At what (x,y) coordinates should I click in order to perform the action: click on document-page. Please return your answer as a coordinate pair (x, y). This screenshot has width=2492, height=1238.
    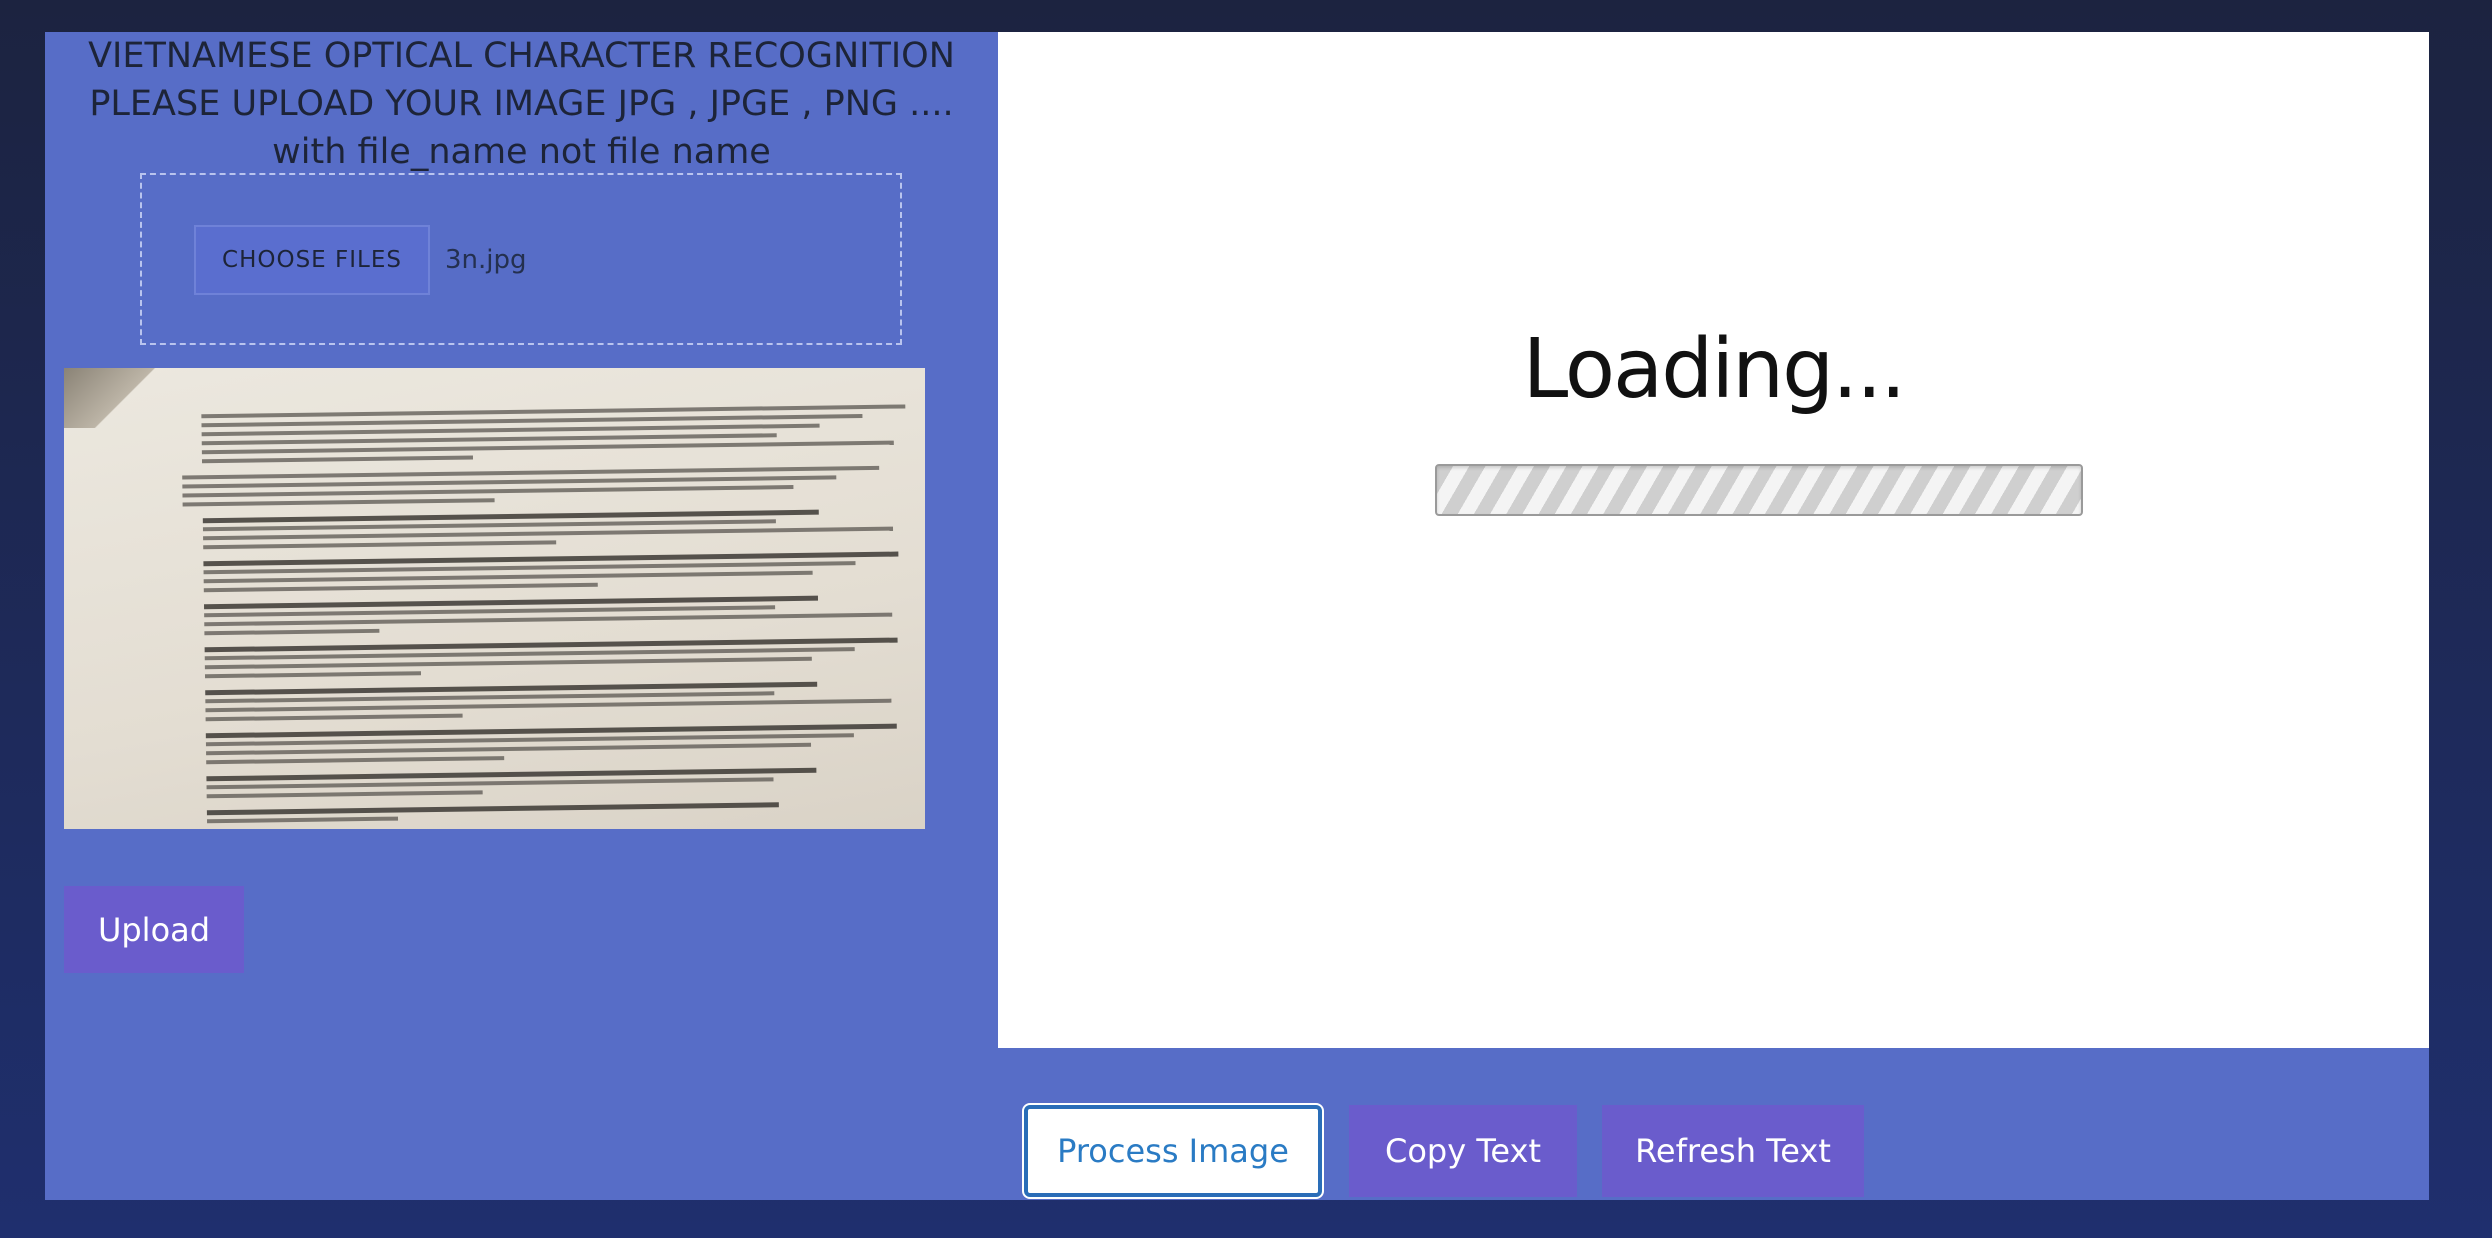
    Looking at the image, I should click on (494, 598).